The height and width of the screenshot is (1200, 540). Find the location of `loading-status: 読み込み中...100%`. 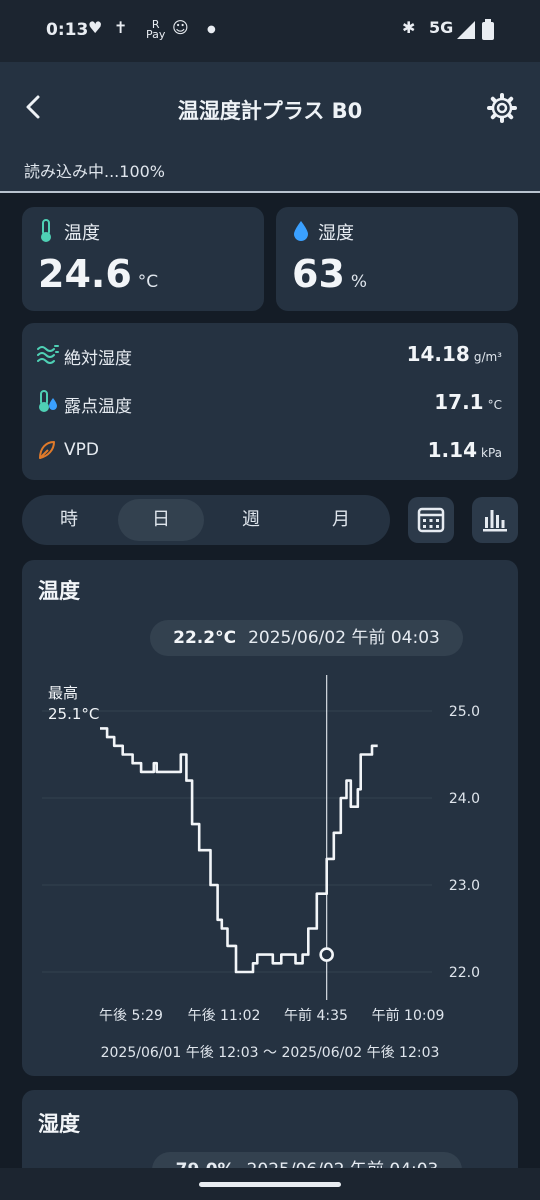

loading-status: 読み込み中...100% is located at coordinates (95, 171).